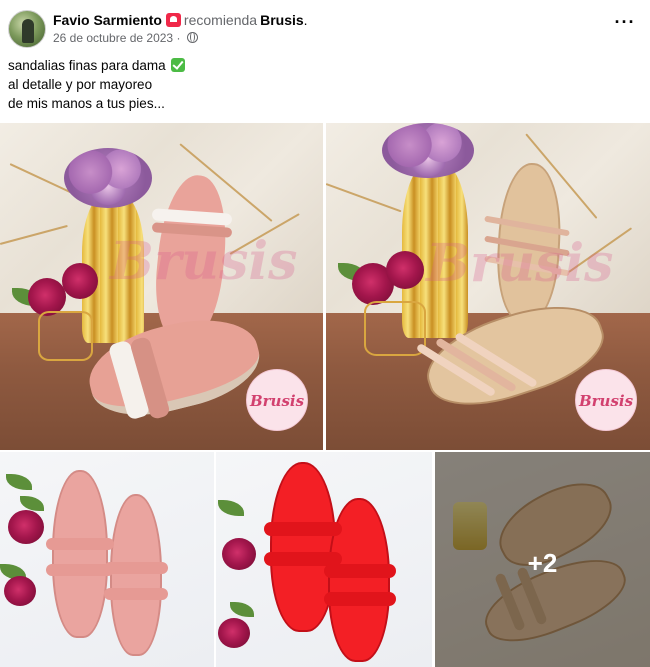 Image resolution: width=650 pixels, height=667 pixels. What do you see at coordinates (305, 20) in the screenshot?
I see `period-text: .` at bounding box center [305, 20].